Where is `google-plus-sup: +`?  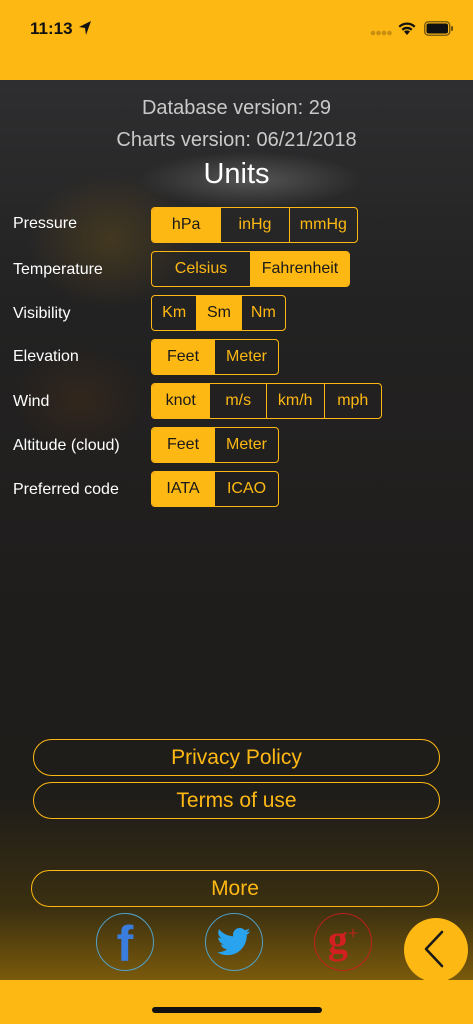
google-plus-sup: + is located at coordinates (353, 933).